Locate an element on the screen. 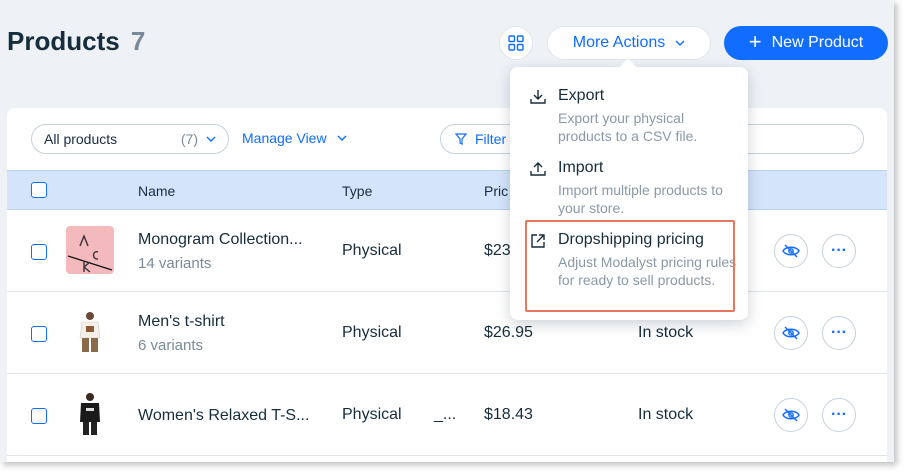 The image size is (909, 473). product-variants: 6 variants is located at coordinates (171, 345).